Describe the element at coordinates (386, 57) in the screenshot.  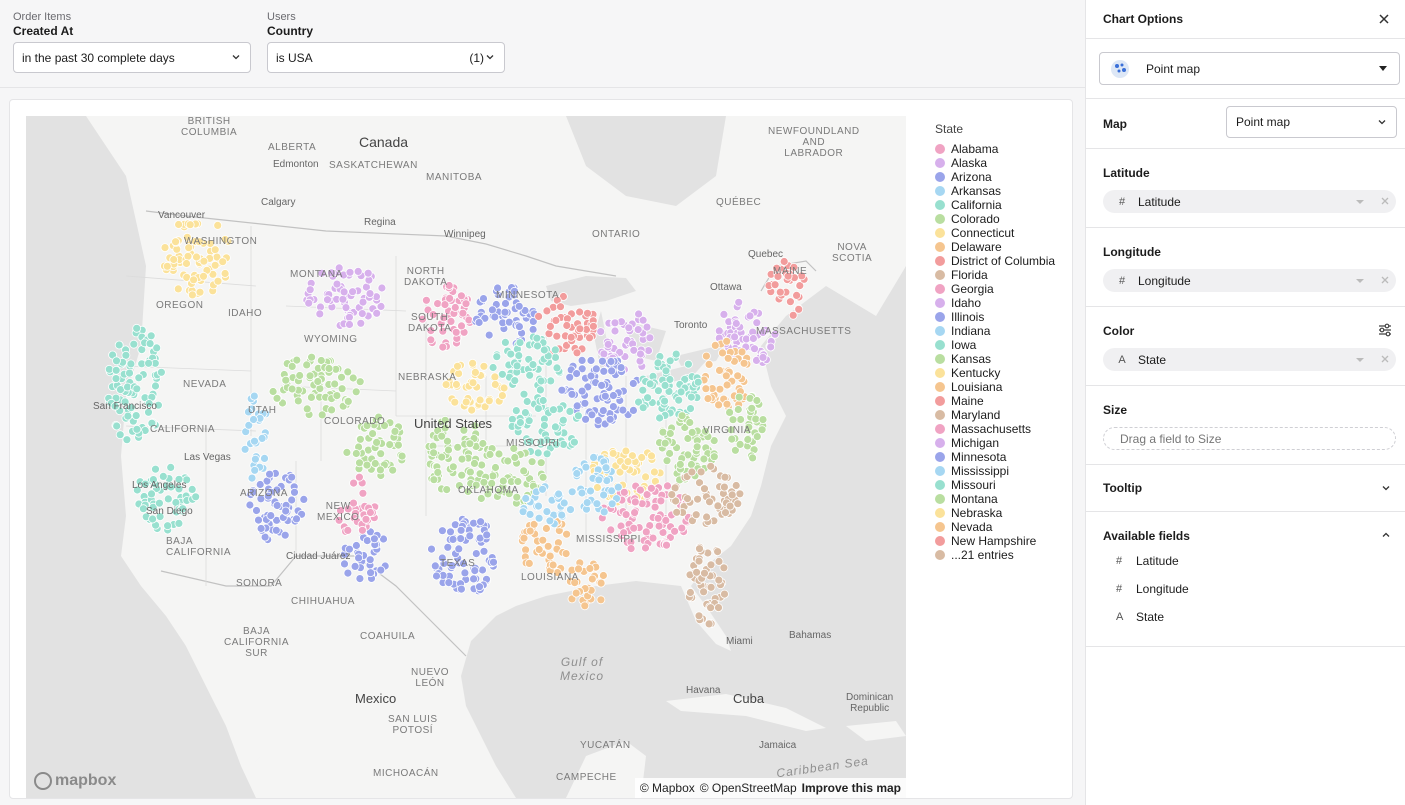
I see `country-filter-select: is USA (1)` at that location.